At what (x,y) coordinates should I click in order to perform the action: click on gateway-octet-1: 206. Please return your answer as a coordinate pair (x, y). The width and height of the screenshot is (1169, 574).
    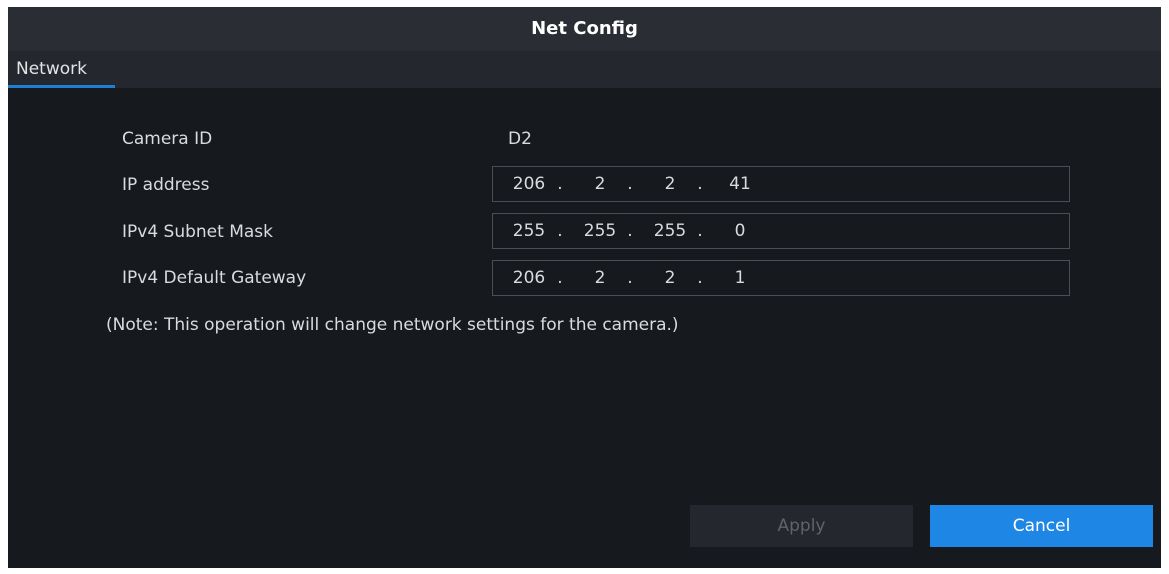
    Looking at the image, I should click on (529, 278).